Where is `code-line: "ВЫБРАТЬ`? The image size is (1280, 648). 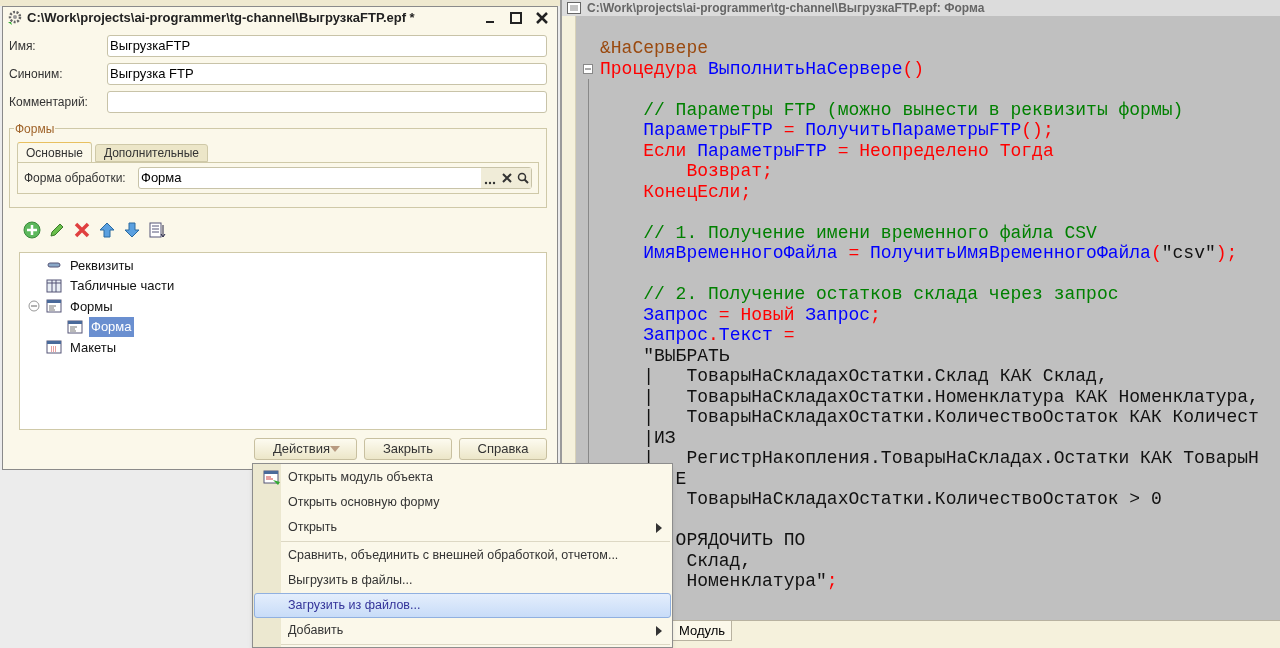
code-line: "ВЫБРАТЬ is located at coordinates (686, 355).